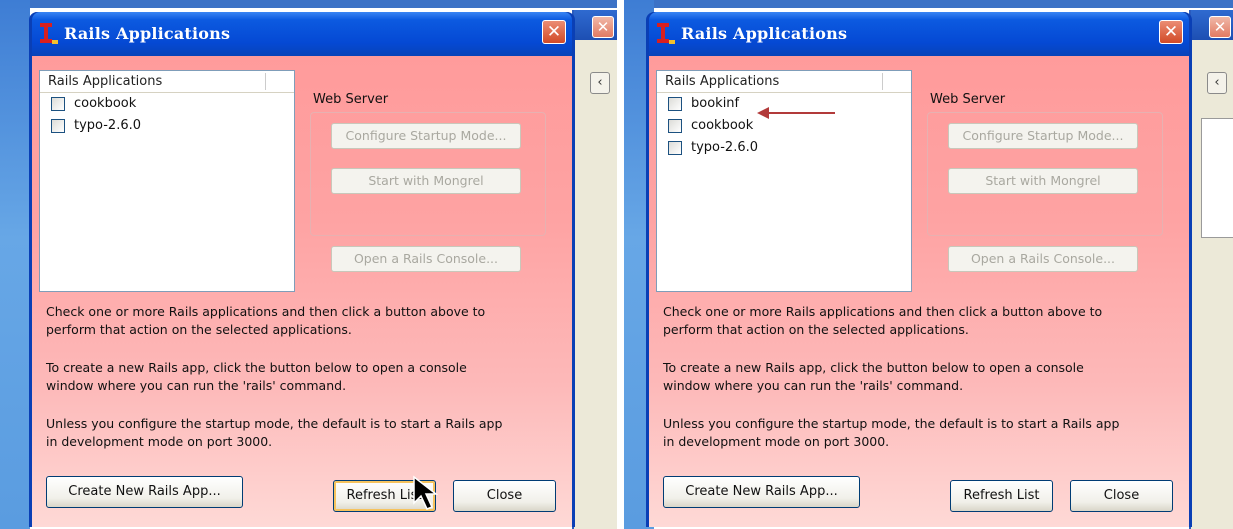 This screenshot has width=1233, height=529. Describe the element at coordinates (15, 264) in the screenshot. I see `desktop-background` at that location.